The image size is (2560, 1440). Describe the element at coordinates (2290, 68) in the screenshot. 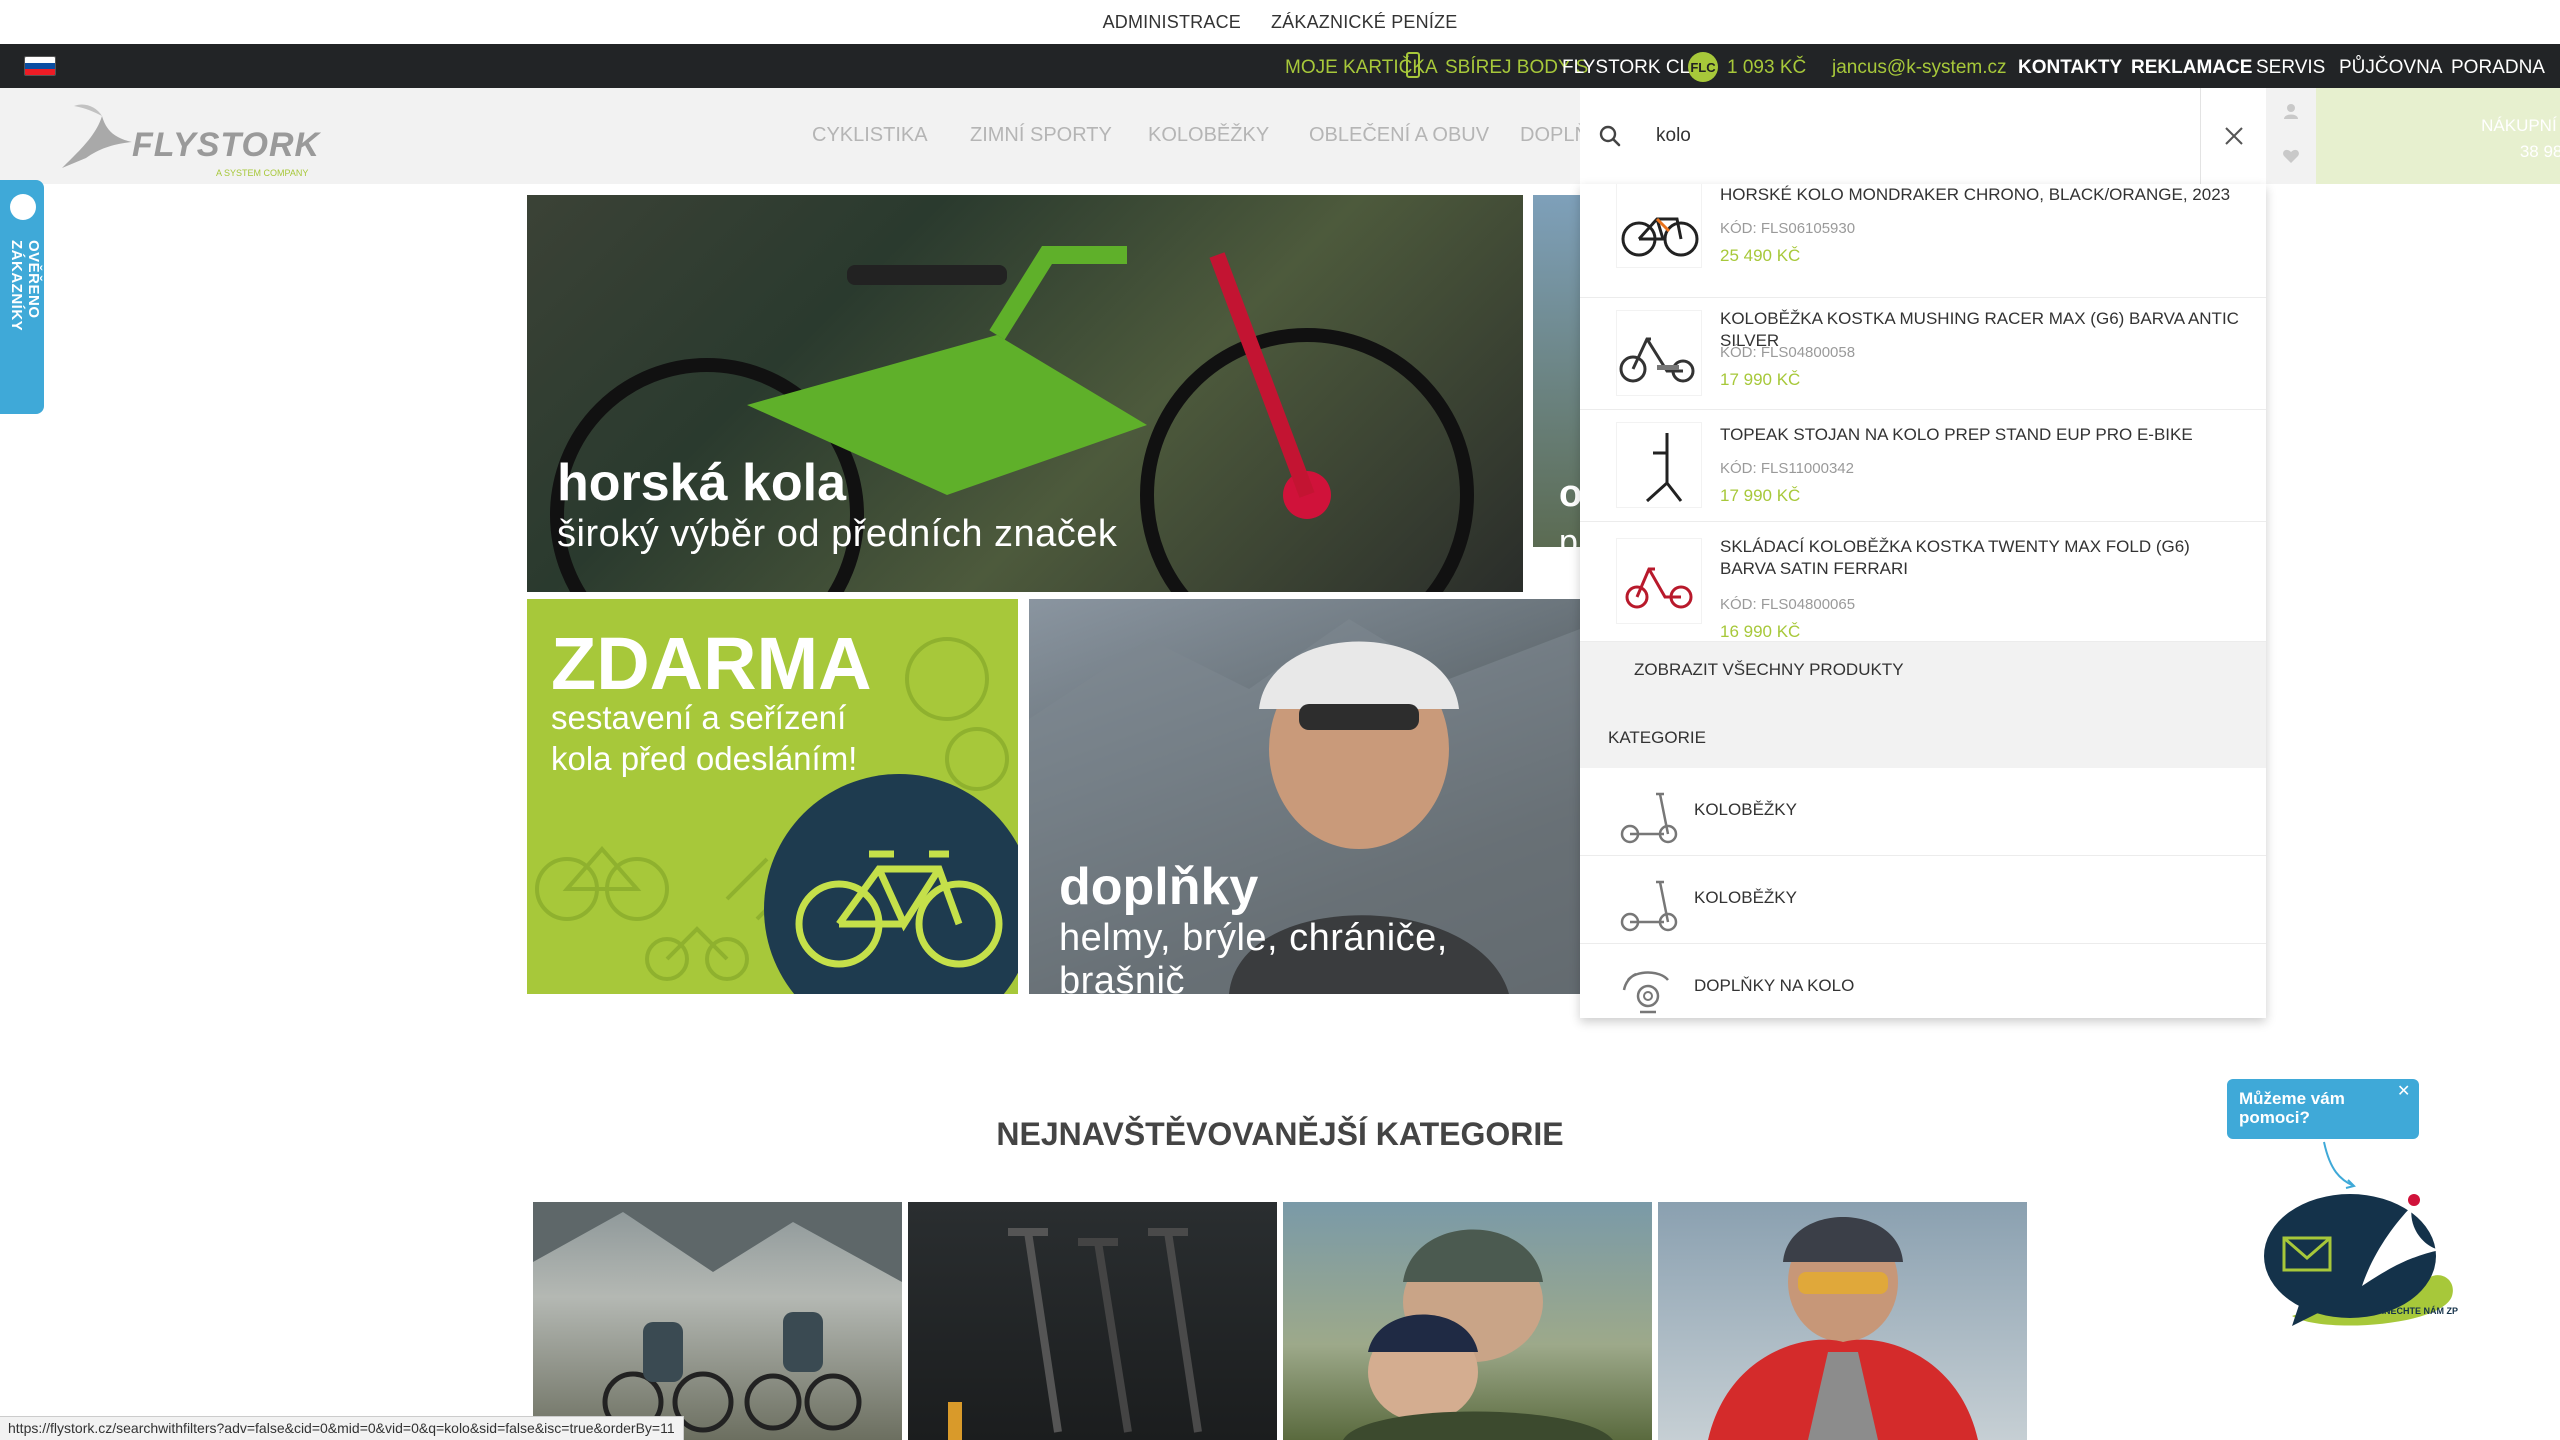

I see `service-link: SERVIS` at that location.